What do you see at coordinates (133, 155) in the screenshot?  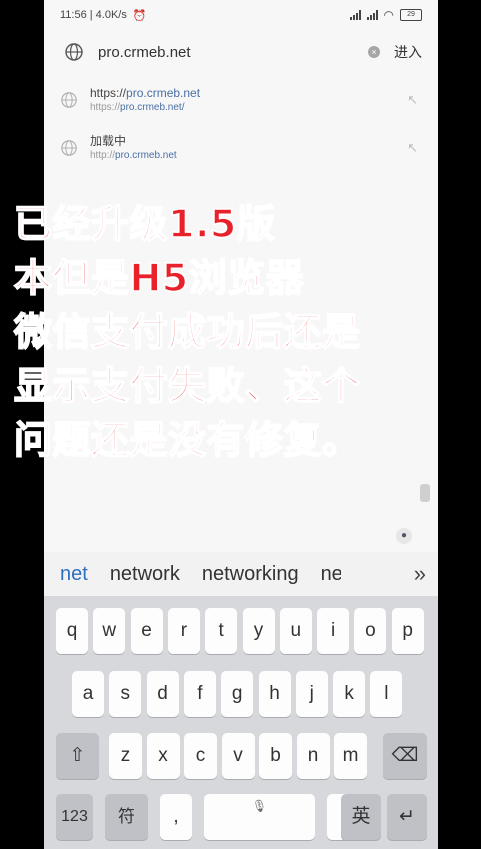 I see `suggestion-url: http://pro.crmeb.net` at bounding box center [133, 155].